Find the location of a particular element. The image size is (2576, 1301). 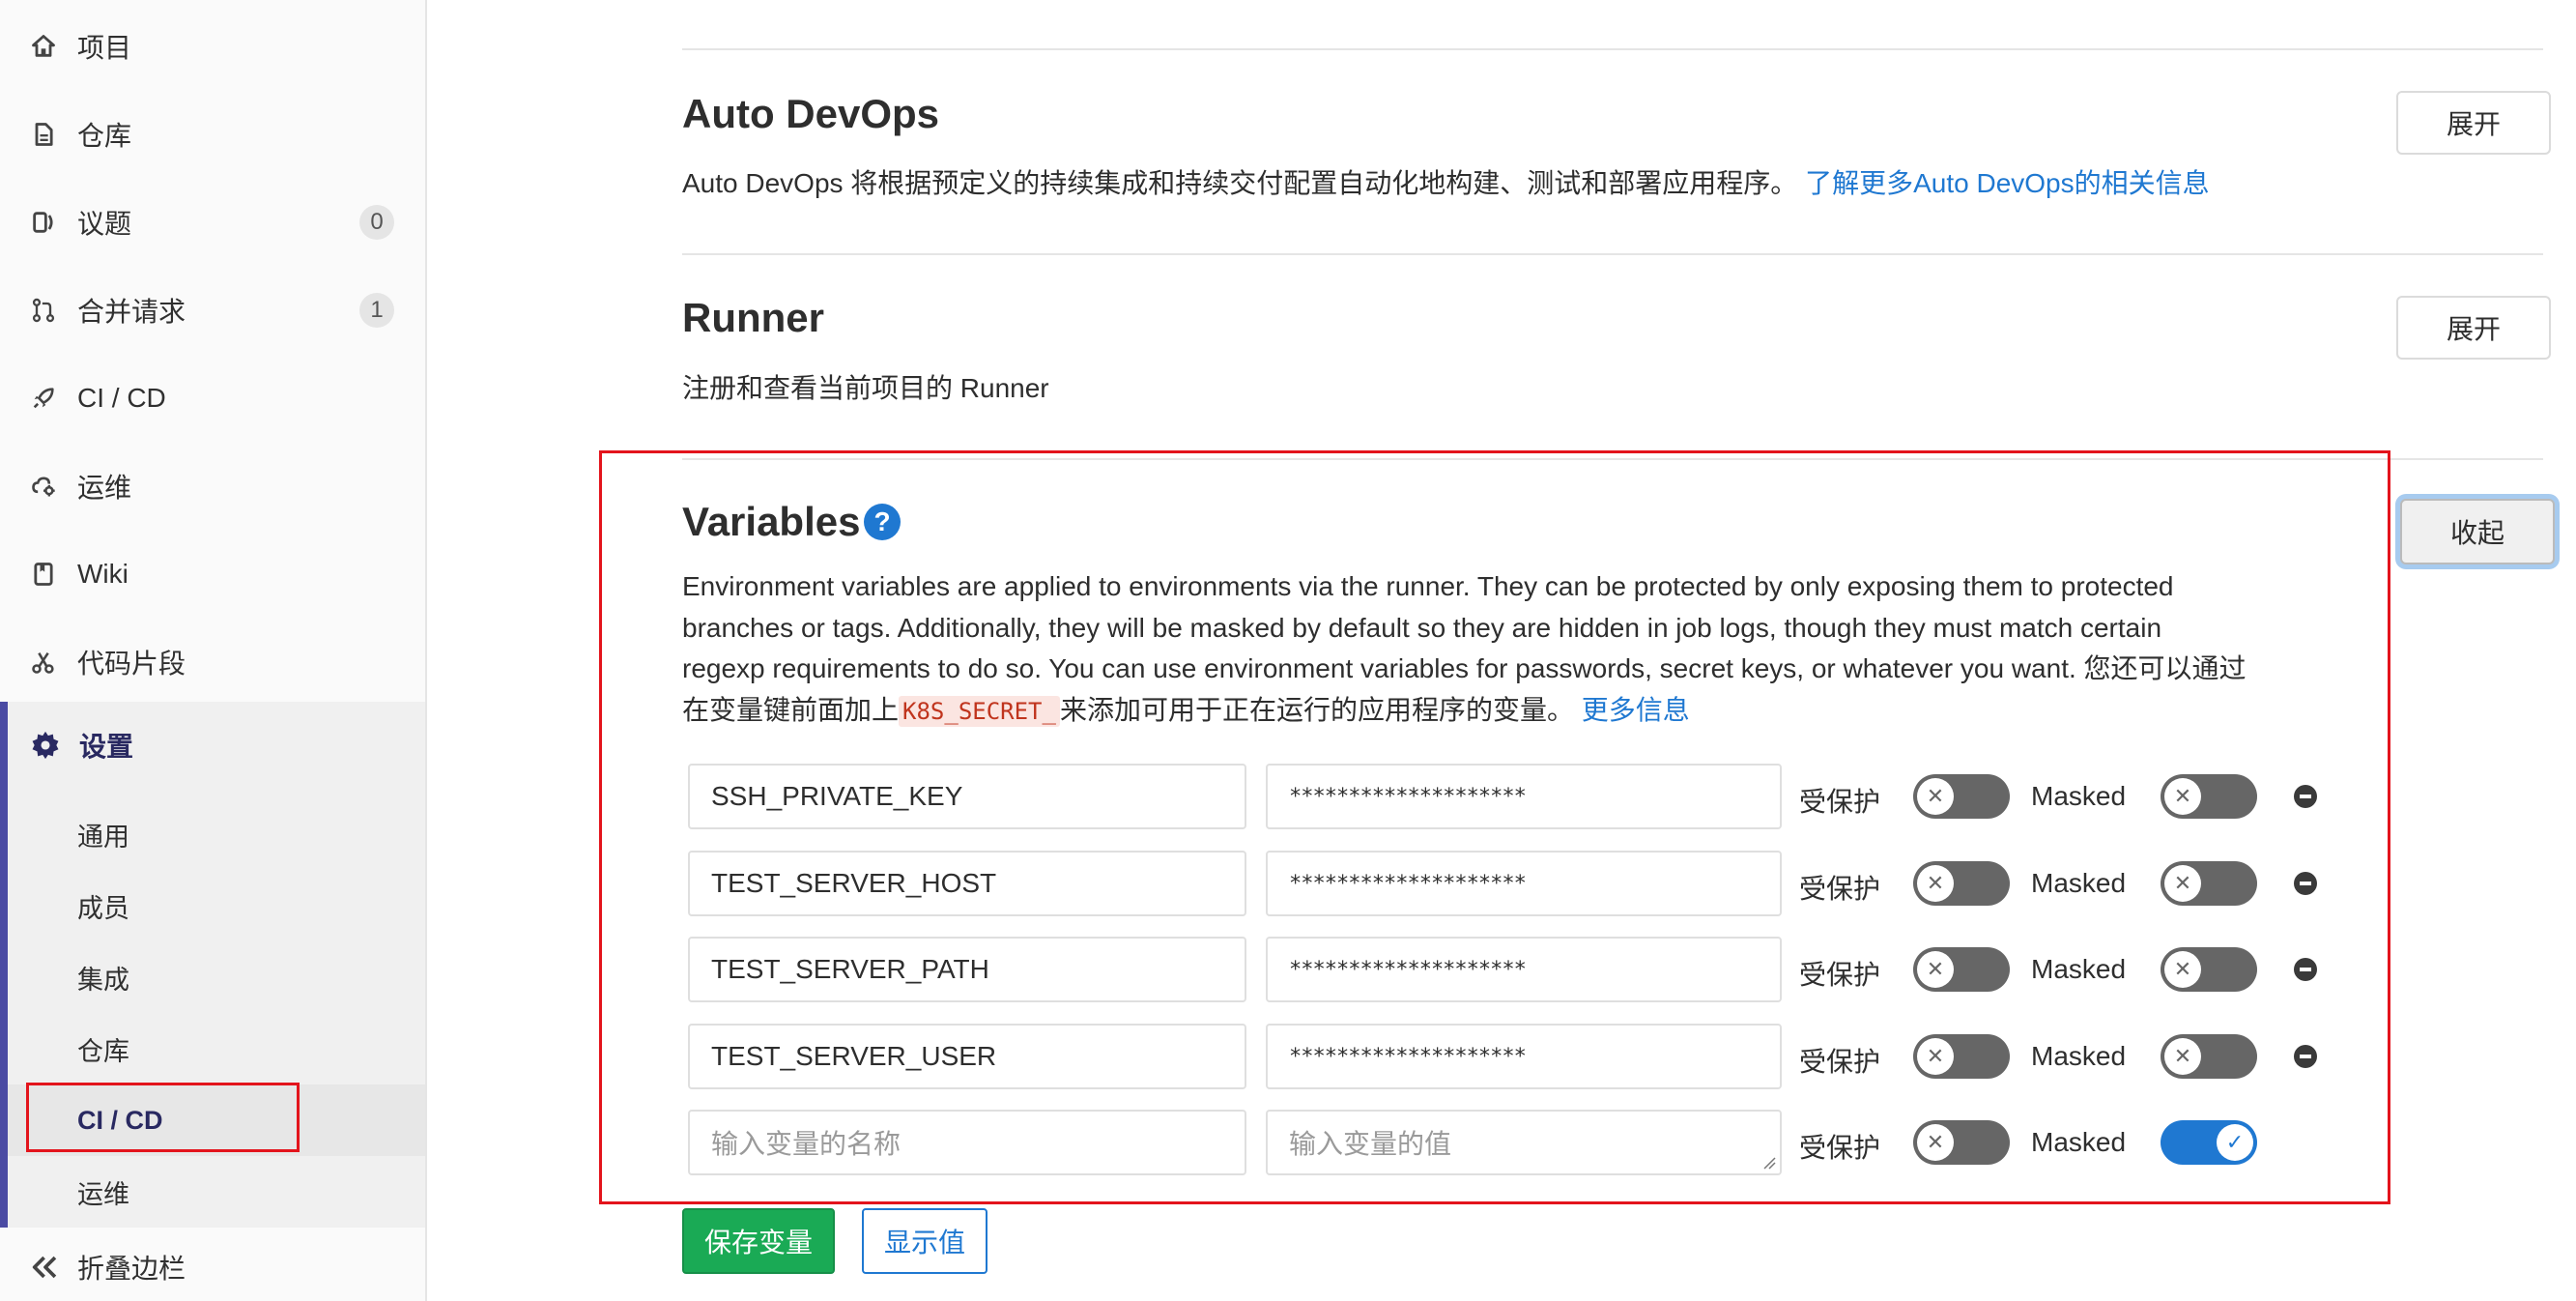

sidebar-item-snippets: 代码片段 is located at coordinates (213, 662).